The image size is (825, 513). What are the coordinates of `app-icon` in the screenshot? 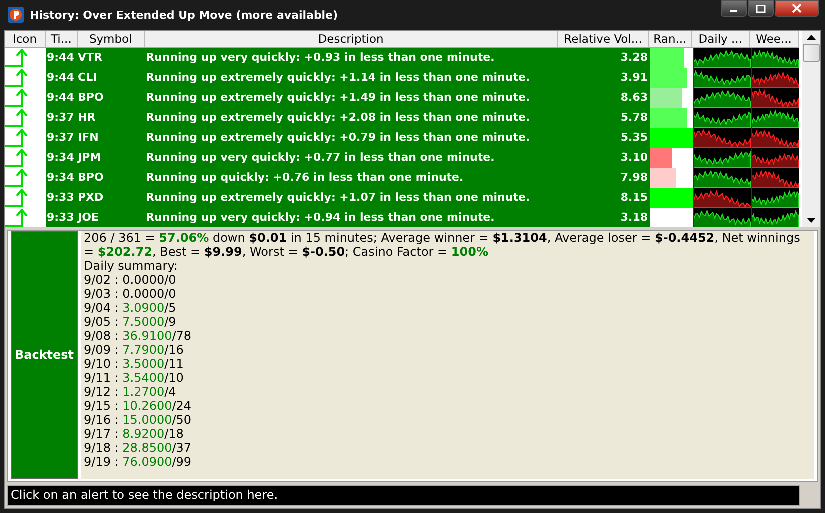 It's located at (16, 15).